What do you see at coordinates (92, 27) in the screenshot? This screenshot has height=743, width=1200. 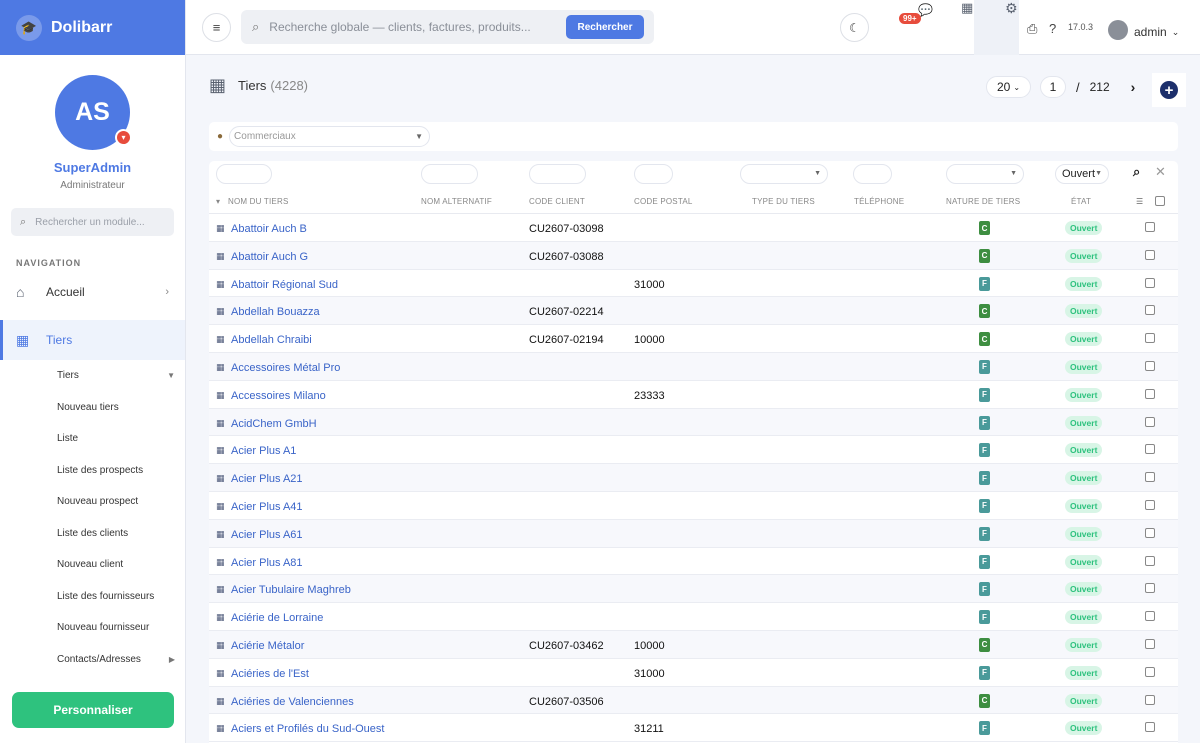 I see `brand: 🎓 Dolibarr` at bounding box center [92, 27].